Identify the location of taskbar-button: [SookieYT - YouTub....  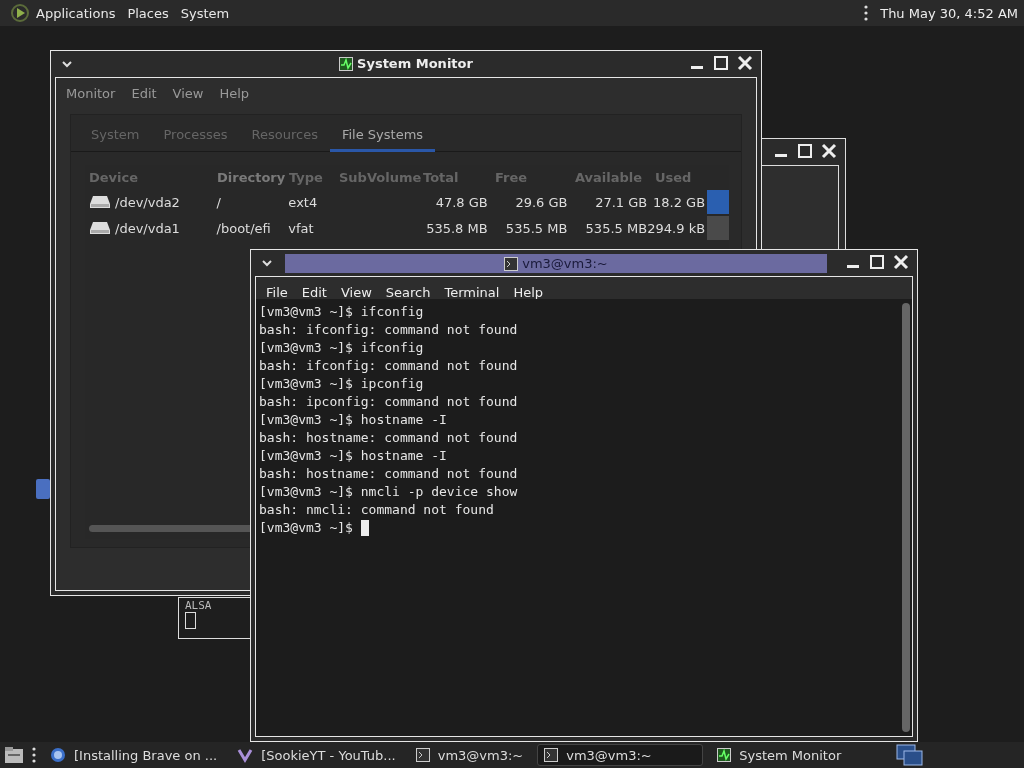
(316, 755).